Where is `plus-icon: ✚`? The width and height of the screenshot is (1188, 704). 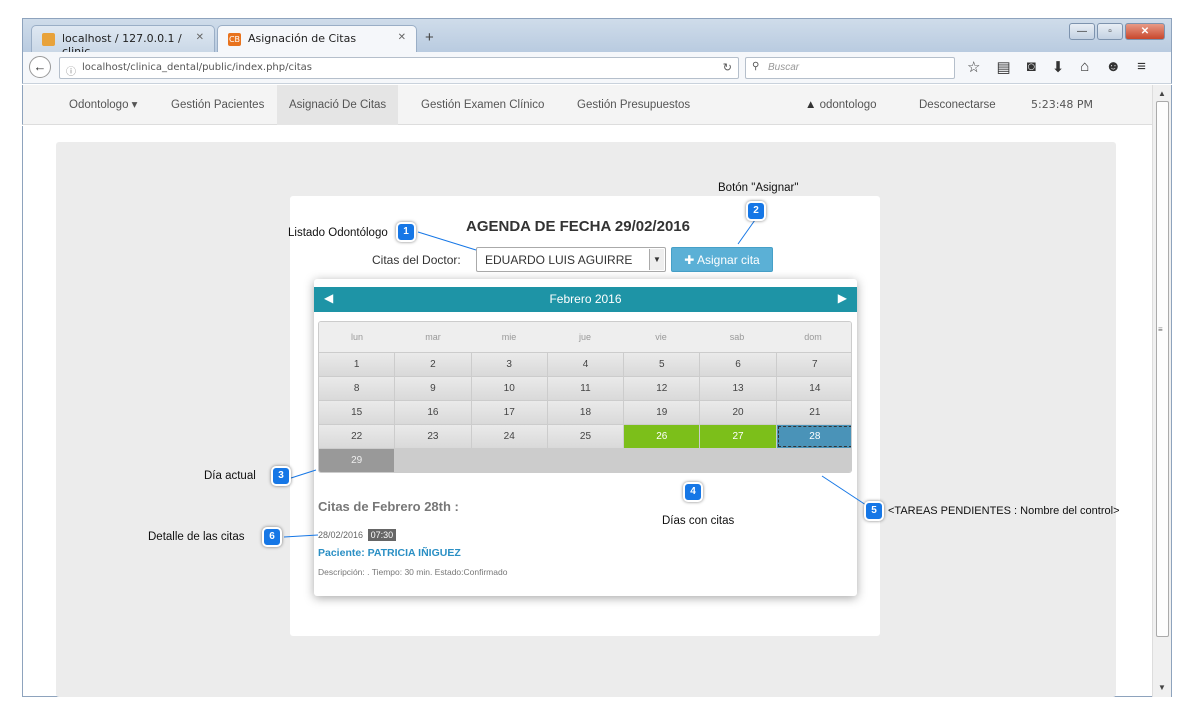
plus-icon: ✚ is located at coordinates (689, 260).